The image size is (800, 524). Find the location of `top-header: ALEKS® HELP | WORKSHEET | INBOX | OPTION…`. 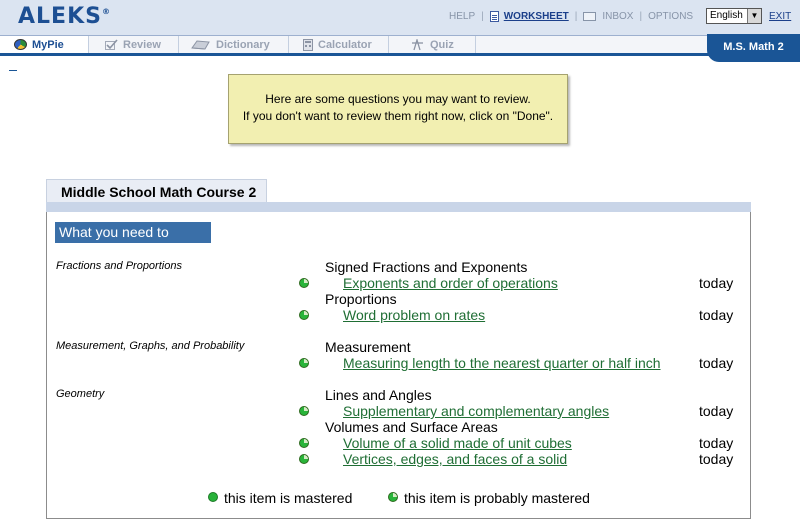

top-header: ALEKS® HELP | WORKSHEET | INBOX | OPTION… is located at coordinates (400, 17).